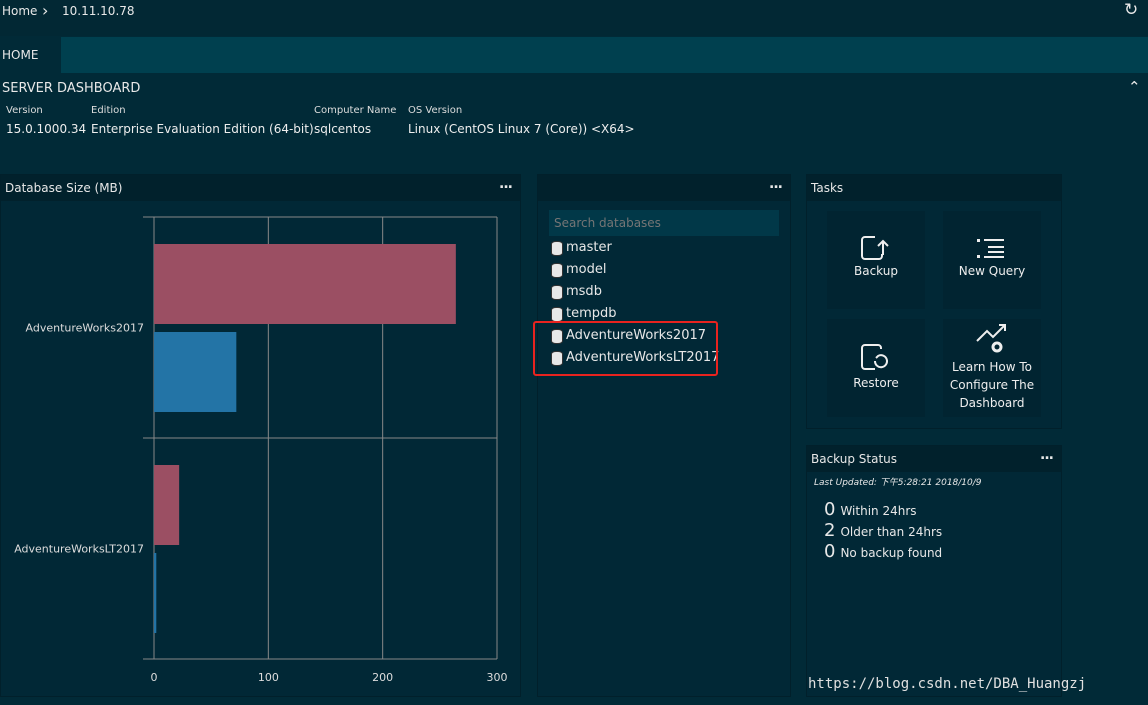  I want to click on widget-title: Tasks, so click(827, 188).